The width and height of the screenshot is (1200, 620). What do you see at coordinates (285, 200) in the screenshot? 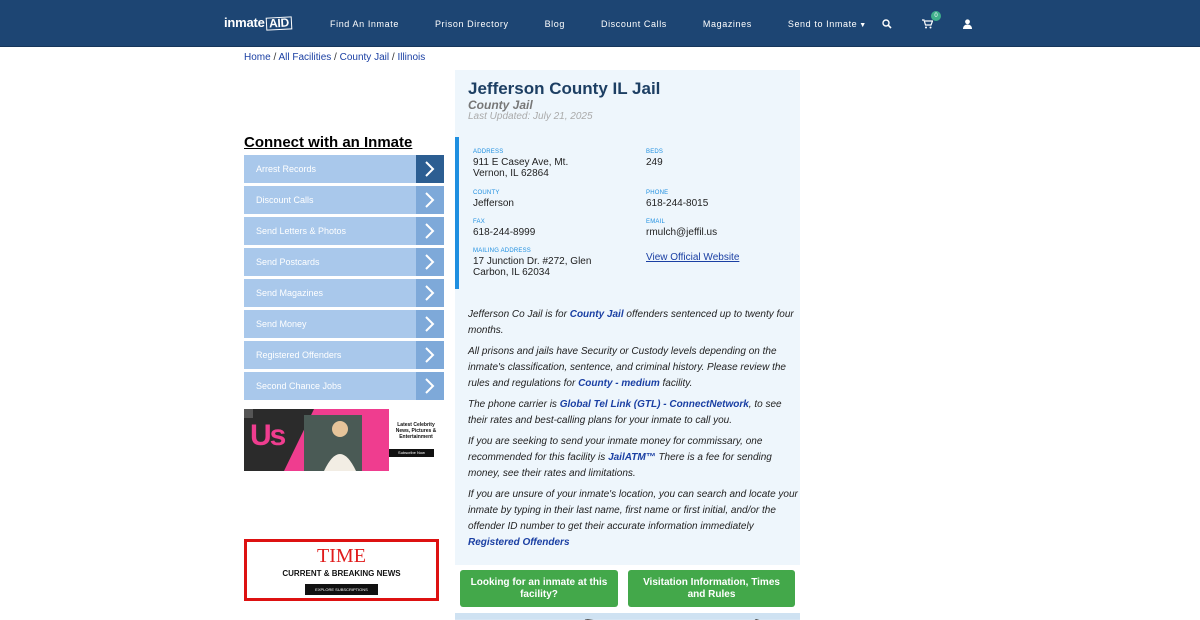
I see `sidebar-item-label: Discount Calls` at bounding box center [285, 200].